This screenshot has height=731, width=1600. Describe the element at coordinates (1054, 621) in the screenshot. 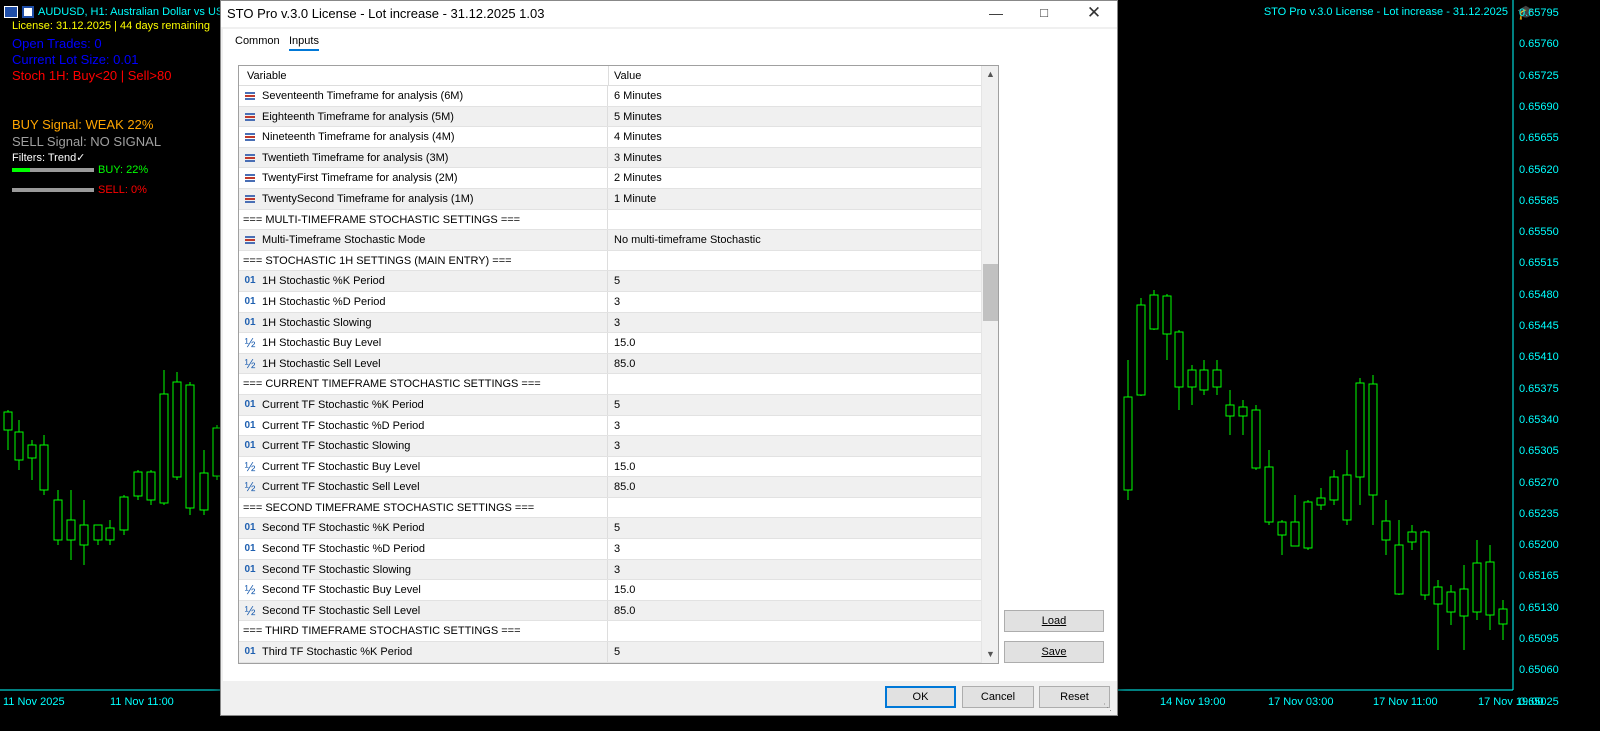

I see `load-button: Load` at that location.